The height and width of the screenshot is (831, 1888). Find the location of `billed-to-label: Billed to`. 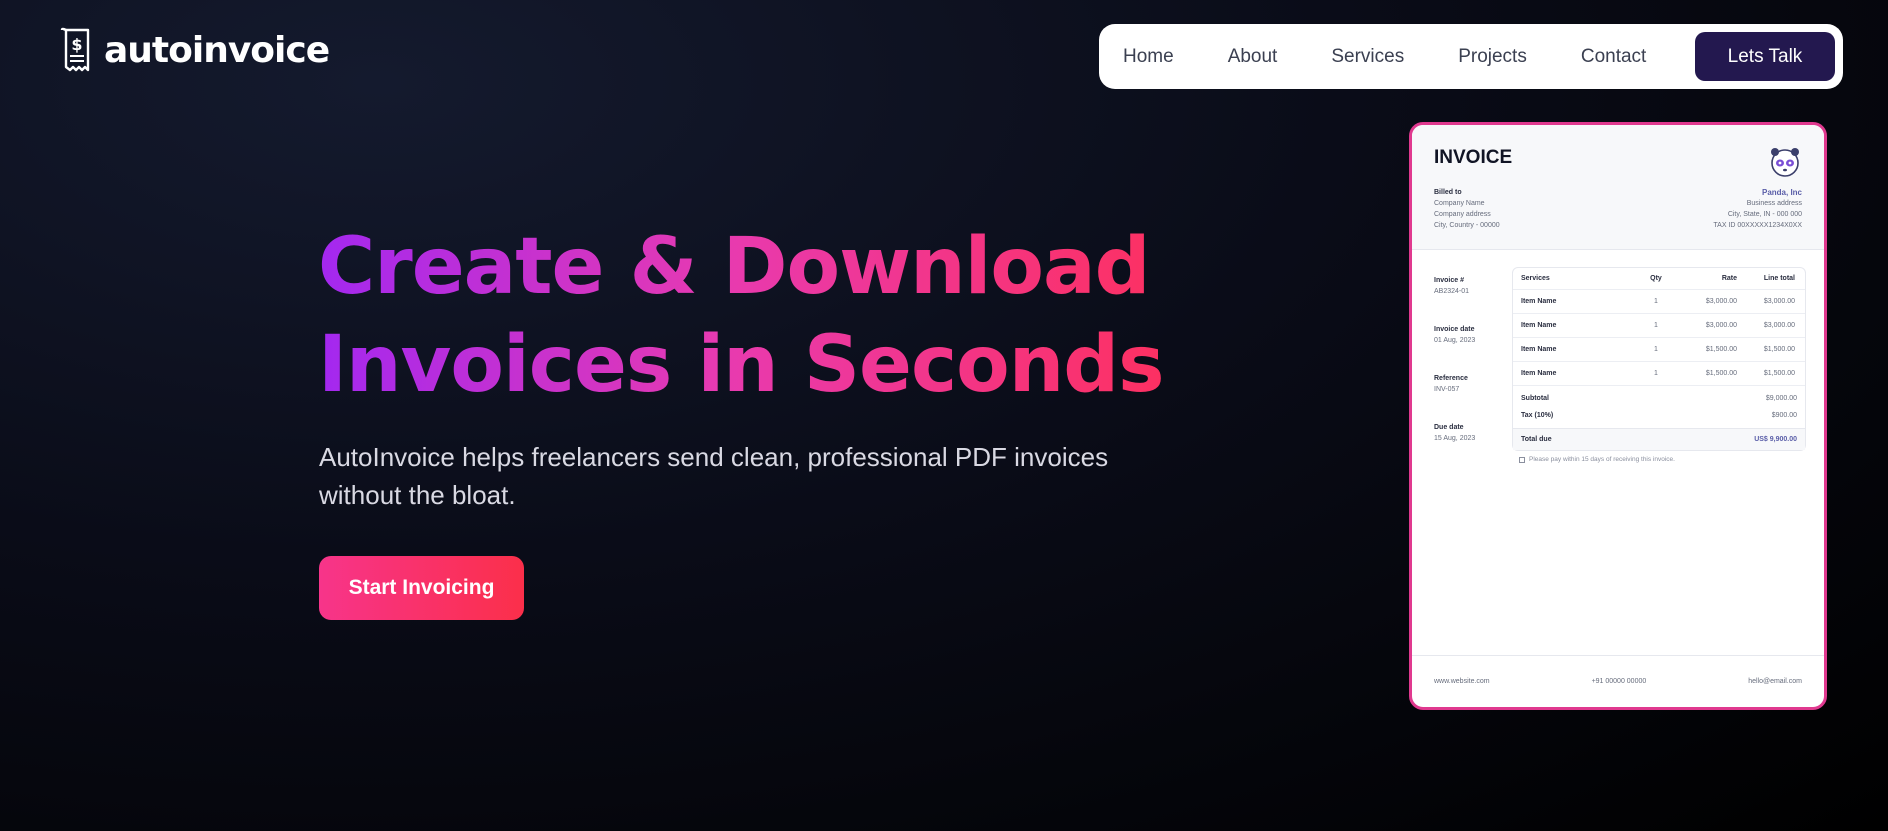

billed-to-label: Billed to is located at coordinates (1448, 192).